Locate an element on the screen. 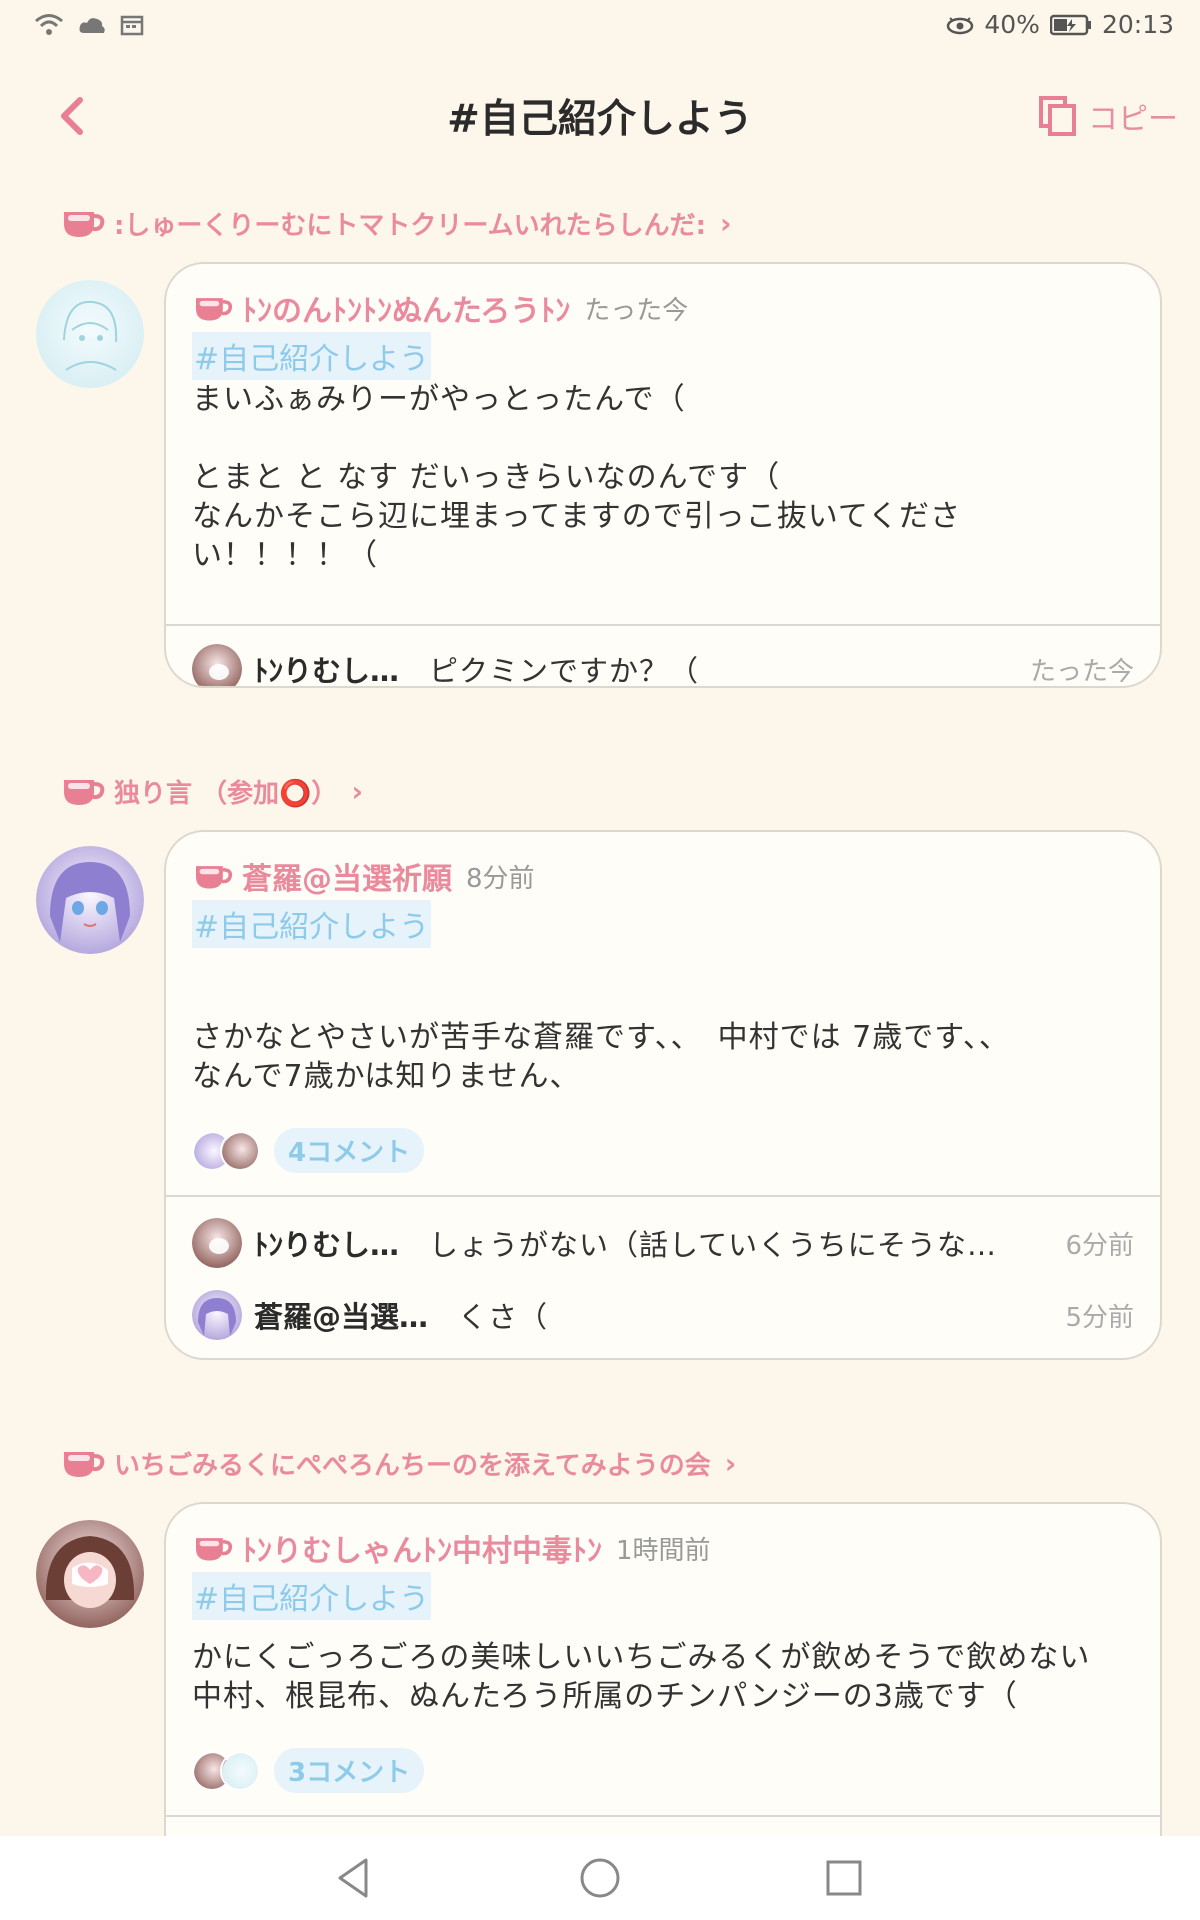  battery-percent: 40% is located at coordinates (1012, 24).